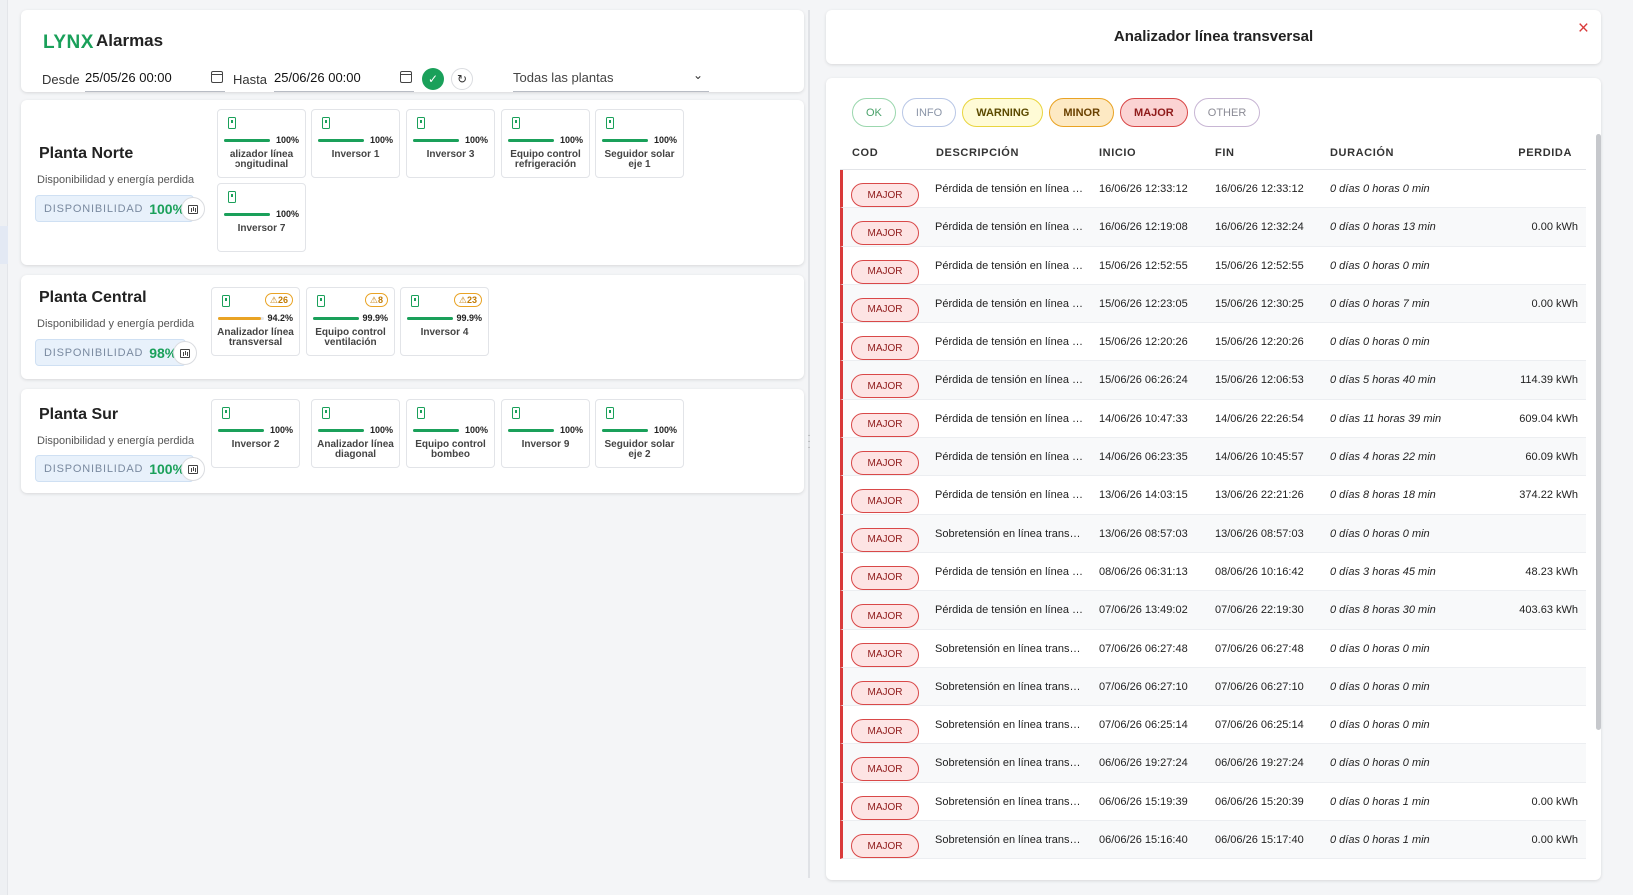 This screenshot has height=895, width=1633. I want to click on cell-start: 15/06/26 06:26:24, so click(1143, 380).